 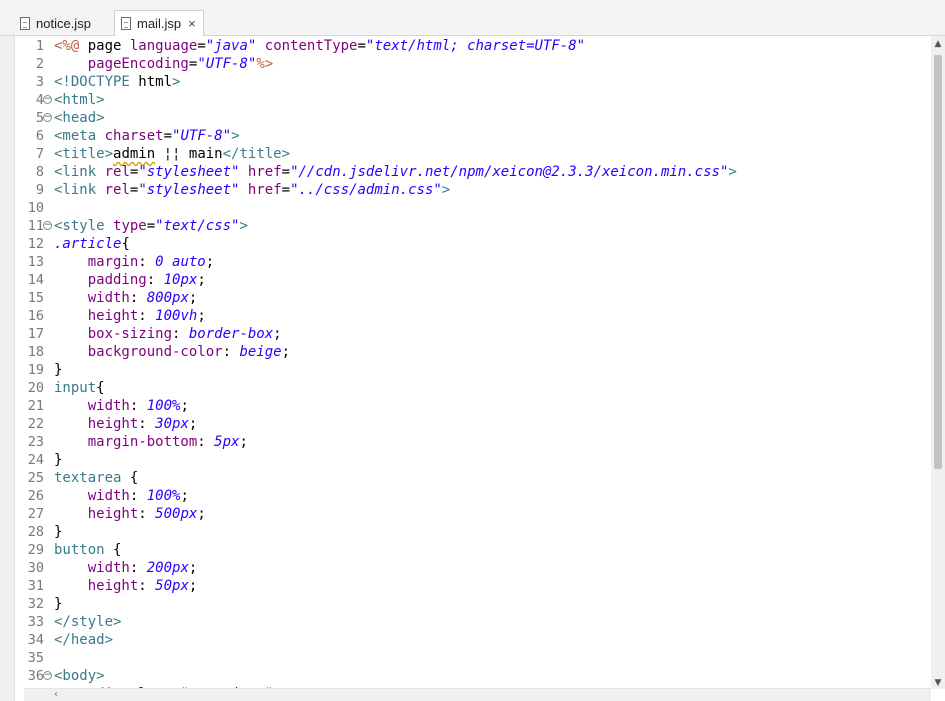 I want to click on code-text: <html>, so click(x=79, y=100).